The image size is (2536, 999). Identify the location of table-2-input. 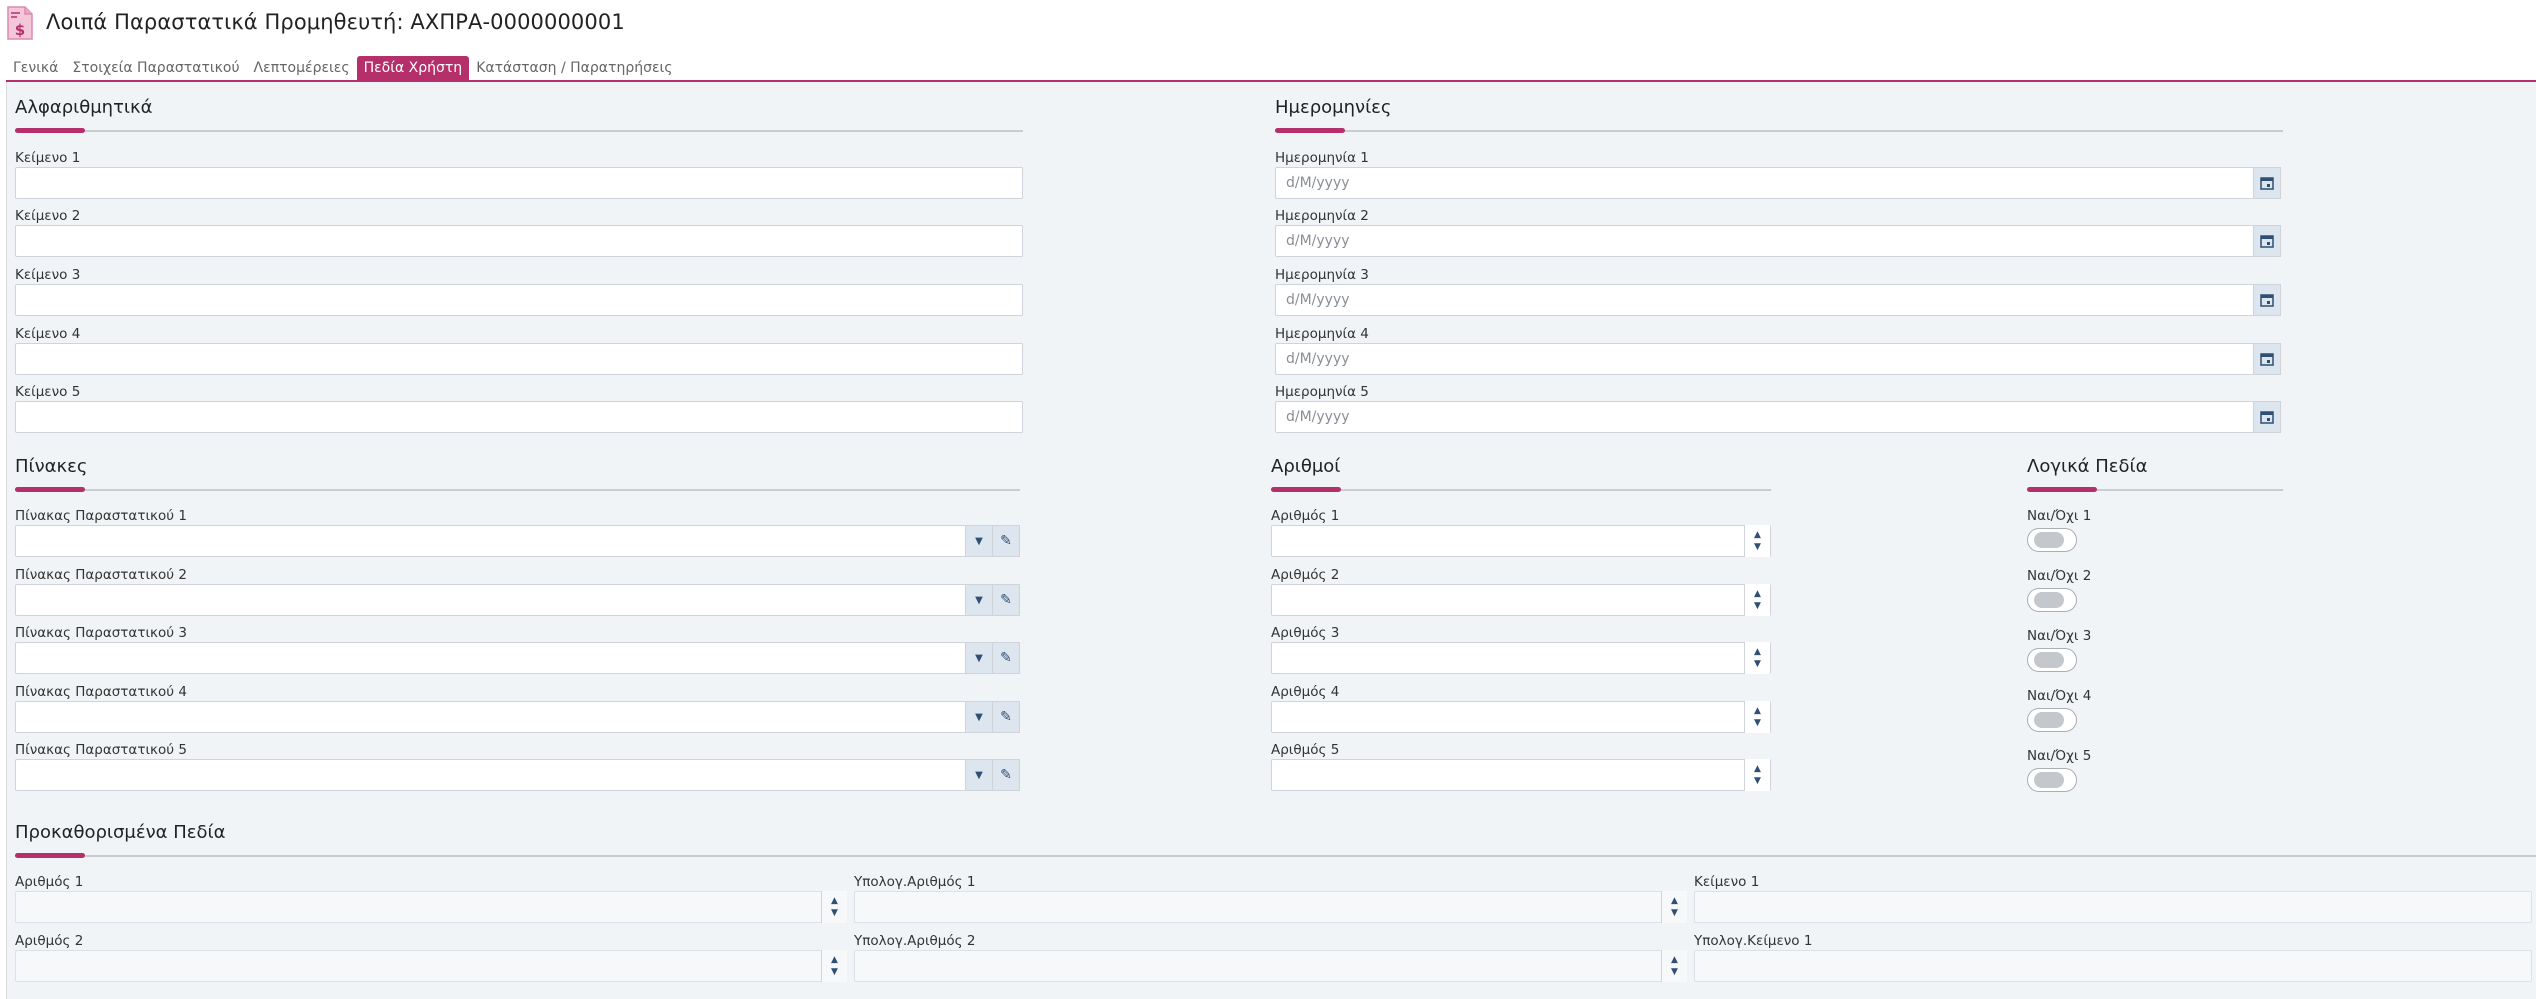
(491, 600).